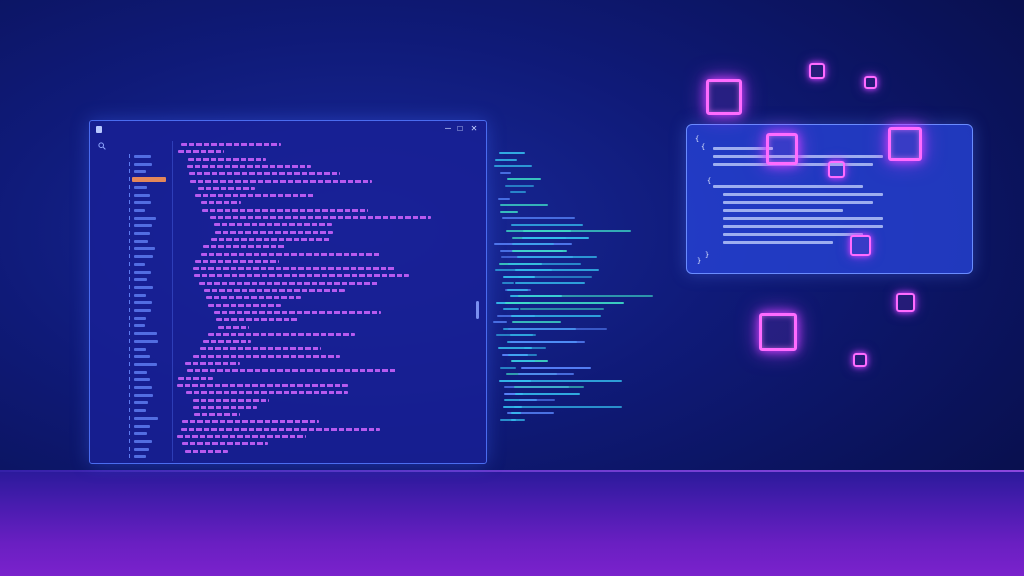  What do you see at coordinates (709, 181) in the screenshot?
I see `brace-glyph: {` at bounding box center [709, 181].